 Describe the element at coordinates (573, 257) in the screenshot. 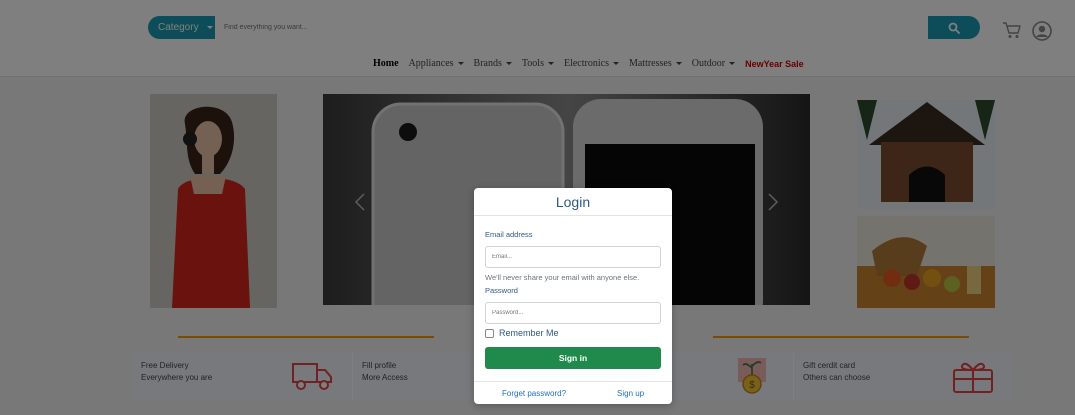

I see `email-input` at that location.